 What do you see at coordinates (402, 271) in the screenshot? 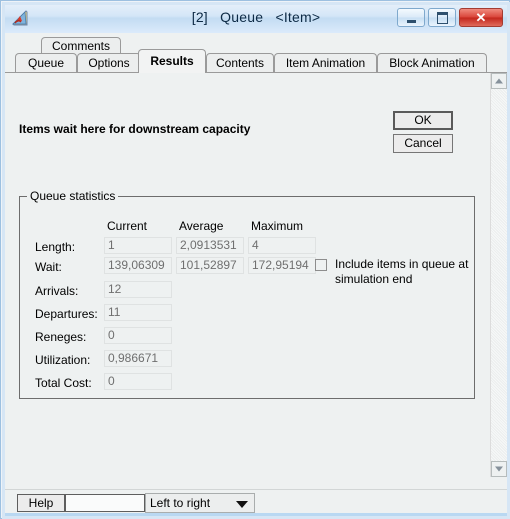
I see `include-items-checkbox-label: Include items in queue at simulation end` at bounding box center [402, 271].